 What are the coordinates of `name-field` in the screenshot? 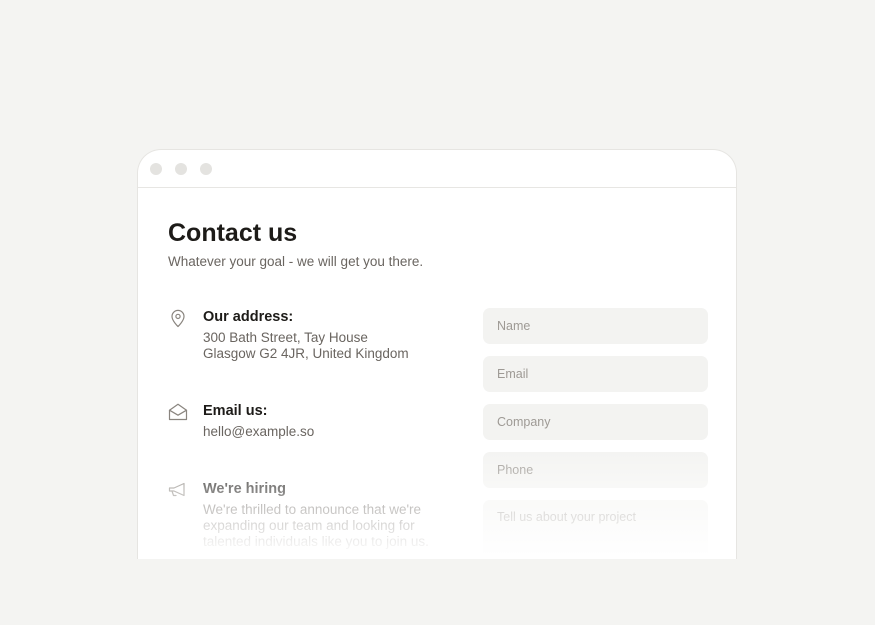 It's located at (595, 326).